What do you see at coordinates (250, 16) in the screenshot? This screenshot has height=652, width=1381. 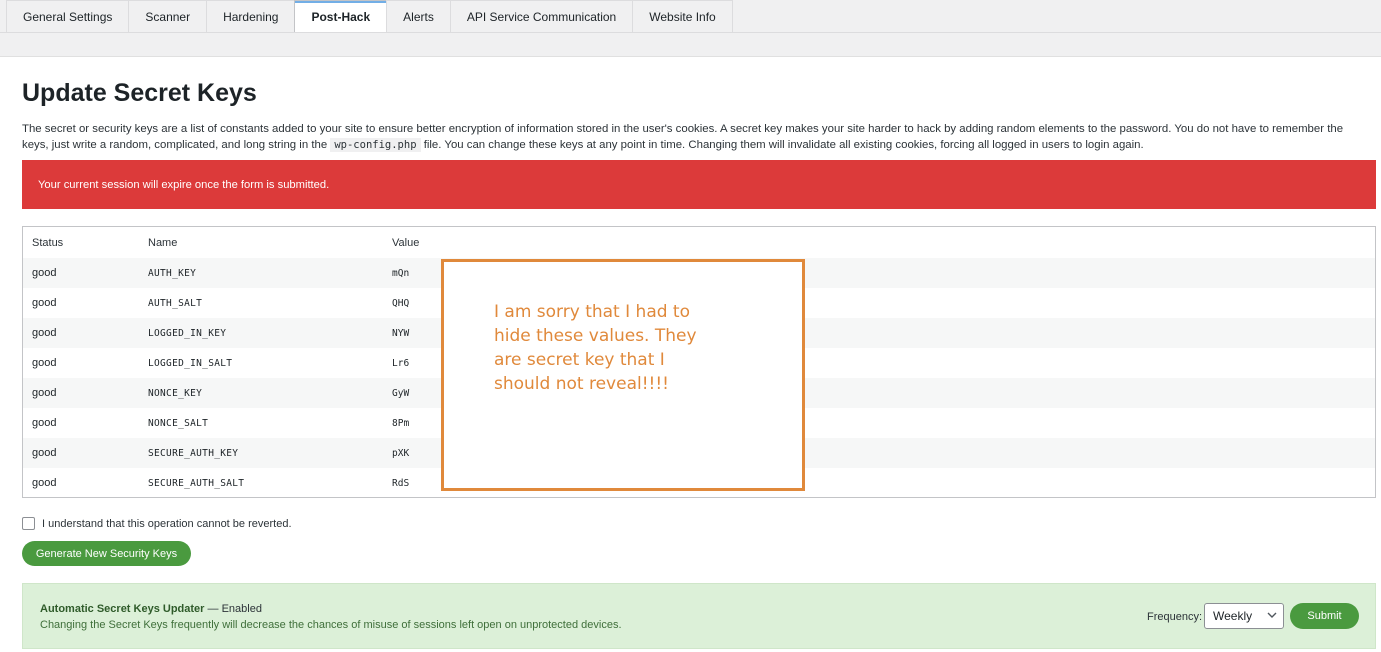 I see `tab-hardening: Hardening` at bounding box center [250, 16].